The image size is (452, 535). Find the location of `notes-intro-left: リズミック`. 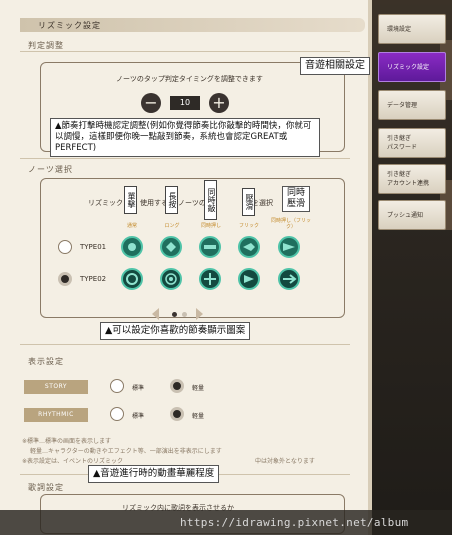

notes-intro-left: リズミック is located at coordinates (105, 203).